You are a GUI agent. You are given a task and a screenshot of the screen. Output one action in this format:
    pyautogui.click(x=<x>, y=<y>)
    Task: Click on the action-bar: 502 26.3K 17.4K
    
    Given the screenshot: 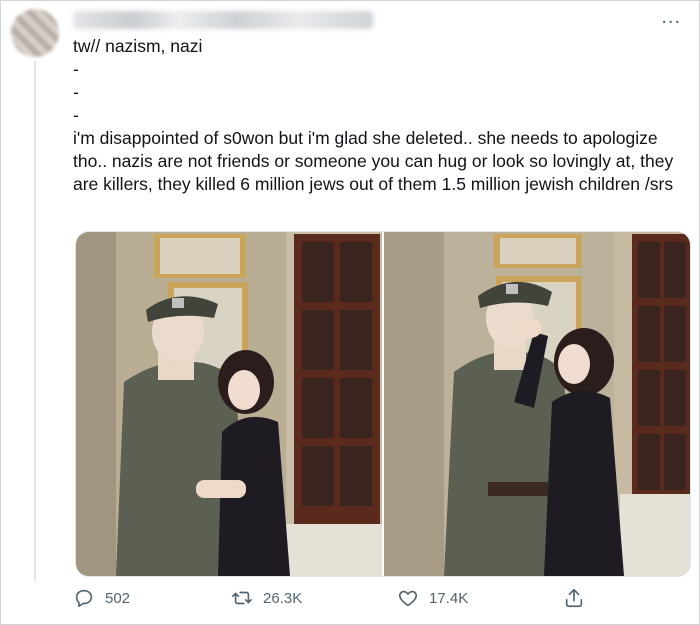 What is the action you would take?
    pyautogui.click(x=343, y=601)
    